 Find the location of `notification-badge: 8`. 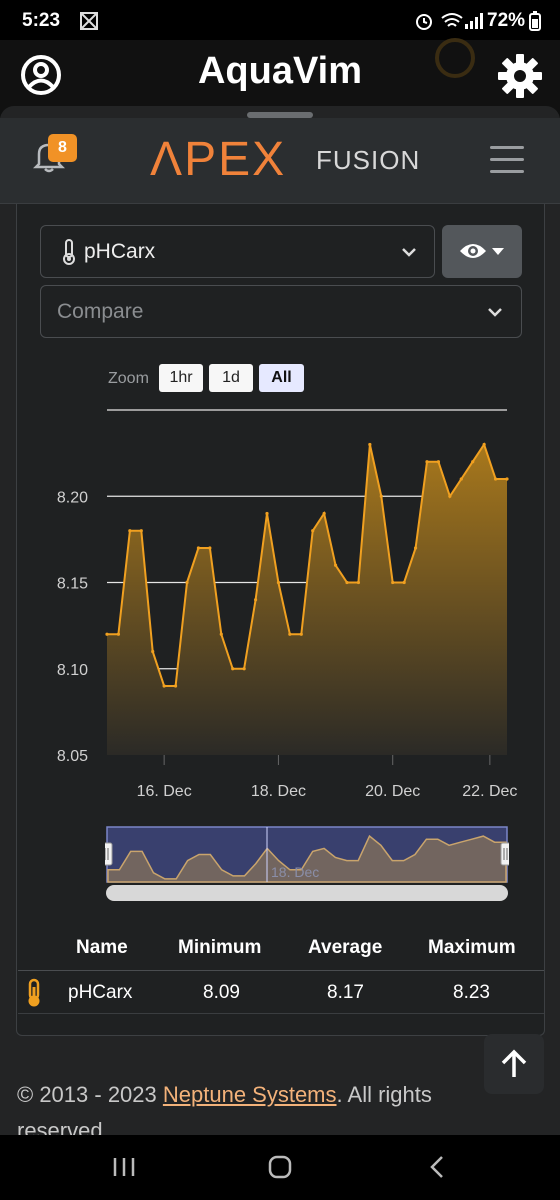

notification-badge: 8 is located at coordinates (62, 148).